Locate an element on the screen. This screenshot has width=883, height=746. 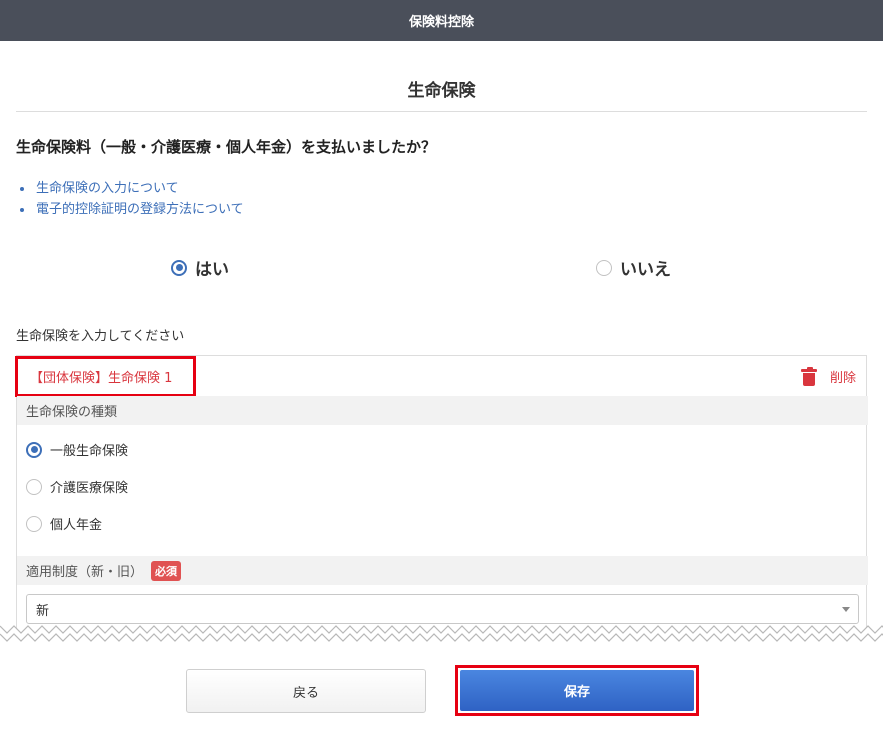
type-option-nursing-medical: 介護医療保険 is located at coordinates (77, 486).